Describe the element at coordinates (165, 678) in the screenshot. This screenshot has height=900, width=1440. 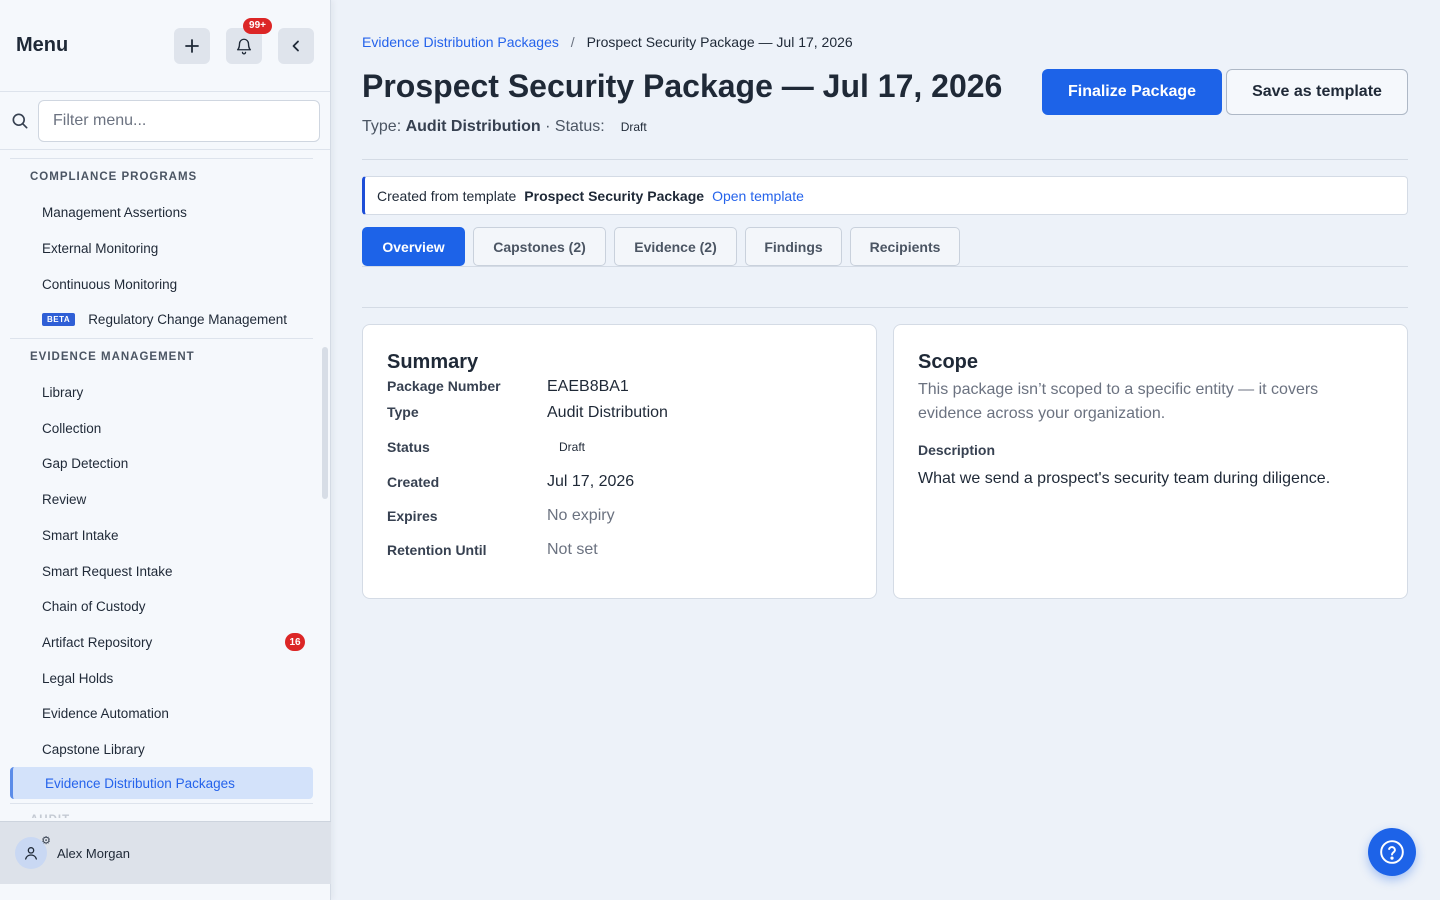
I see `sidebar-item-legal-holds: Legal Holds` at that location.